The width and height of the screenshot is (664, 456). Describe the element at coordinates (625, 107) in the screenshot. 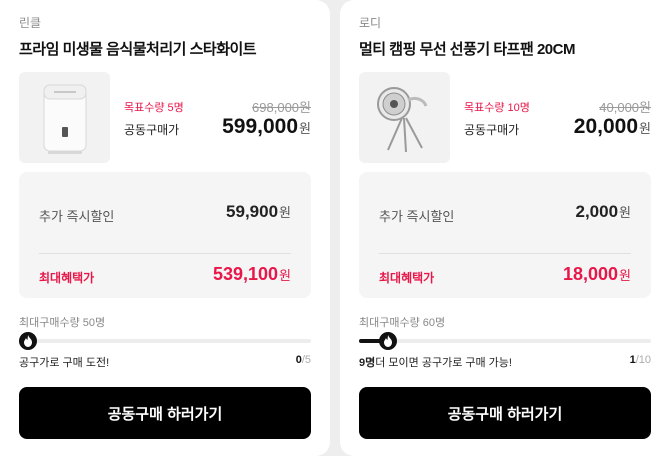

I see `original-price: 40,000원` at that location.